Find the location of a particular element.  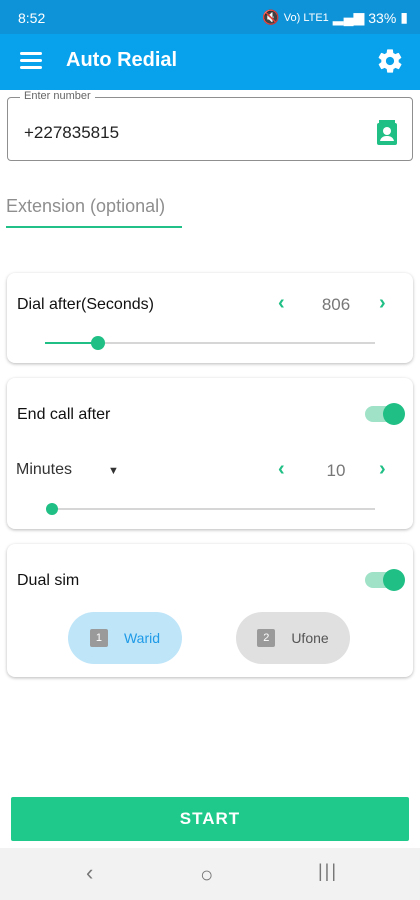

mute-icon: 🔇 is located at coordinates (271, 17).